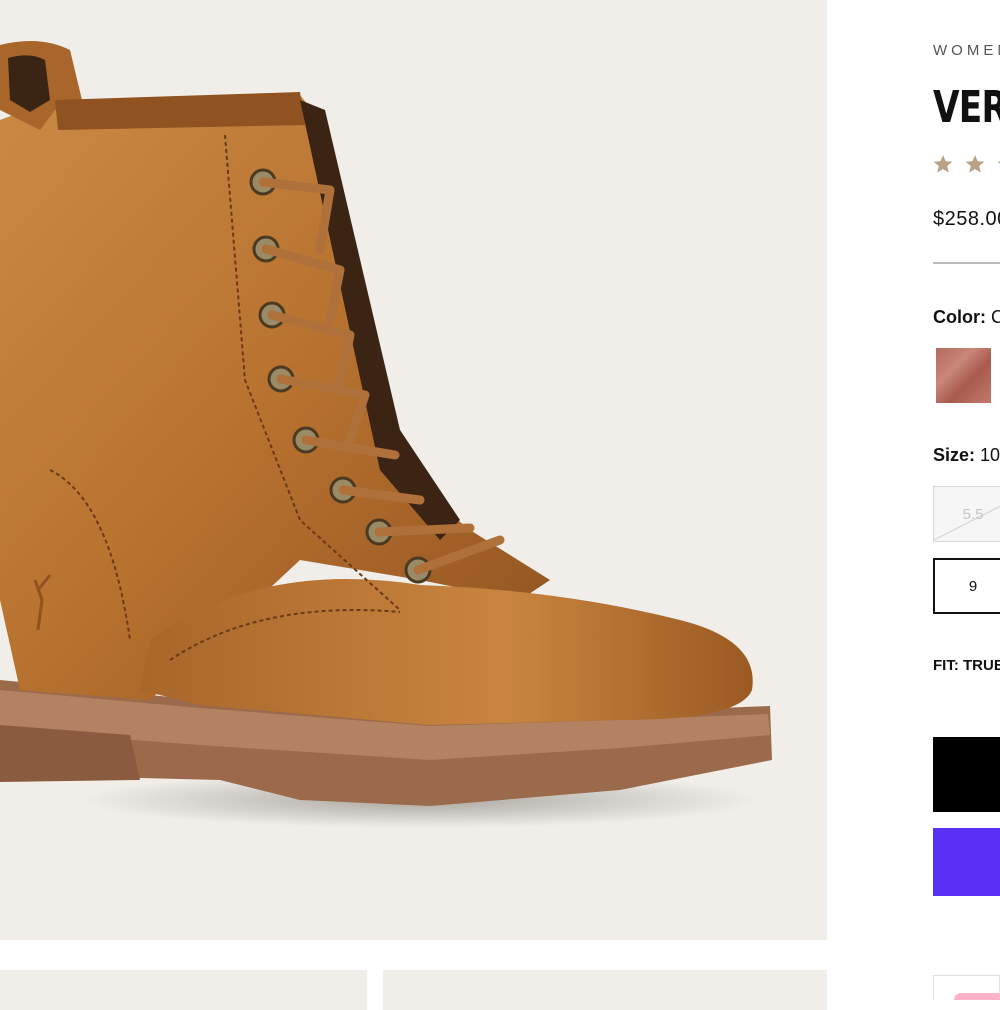 This screenshot has width=1000, height=1010. What do you see at coordinates (973, 586) in the screenshot?
I see `size-option-label: 9` at bounding box center [973, 586].